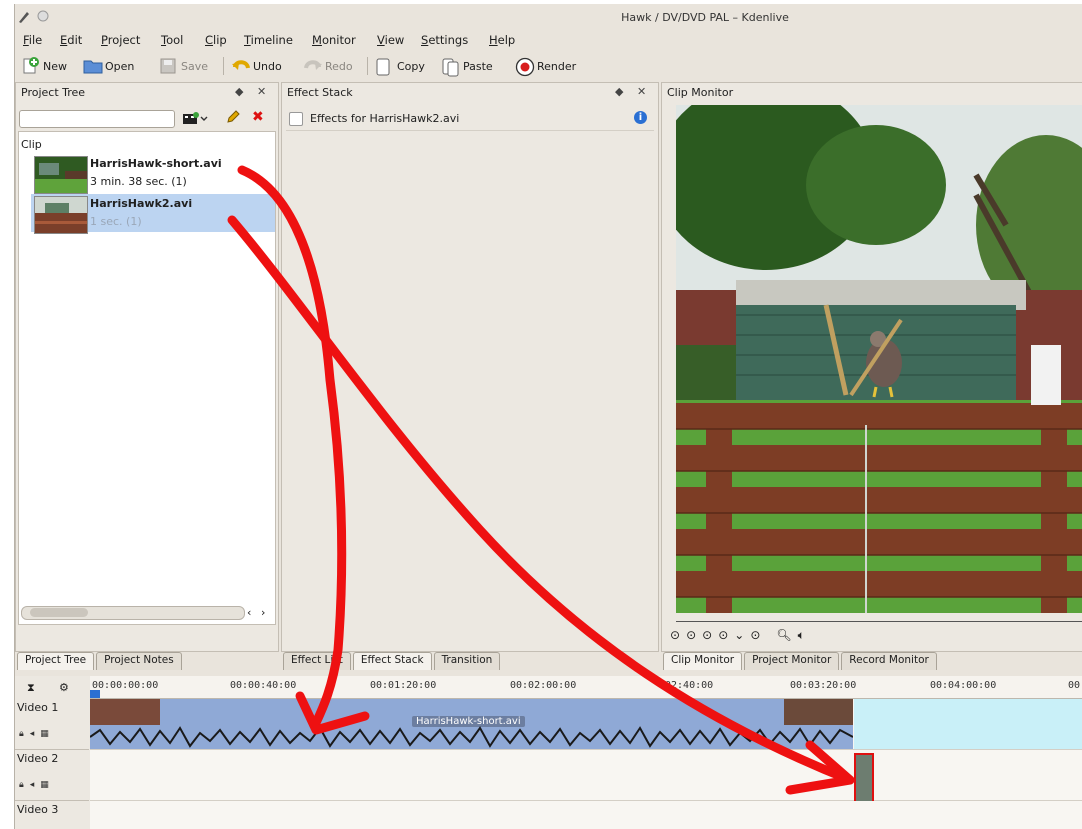 The height and width of the screenshot is (829, 1082). What do you see at coordinates (557, 66) in the screenshot?
I see `render-label: Render` at bounding box center [557, 66].